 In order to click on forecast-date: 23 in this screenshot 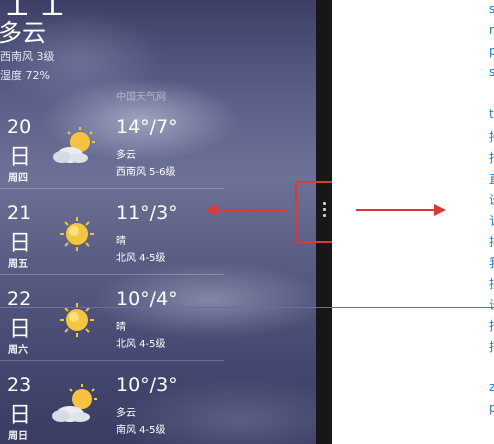, I will do `click(19, 385)`.